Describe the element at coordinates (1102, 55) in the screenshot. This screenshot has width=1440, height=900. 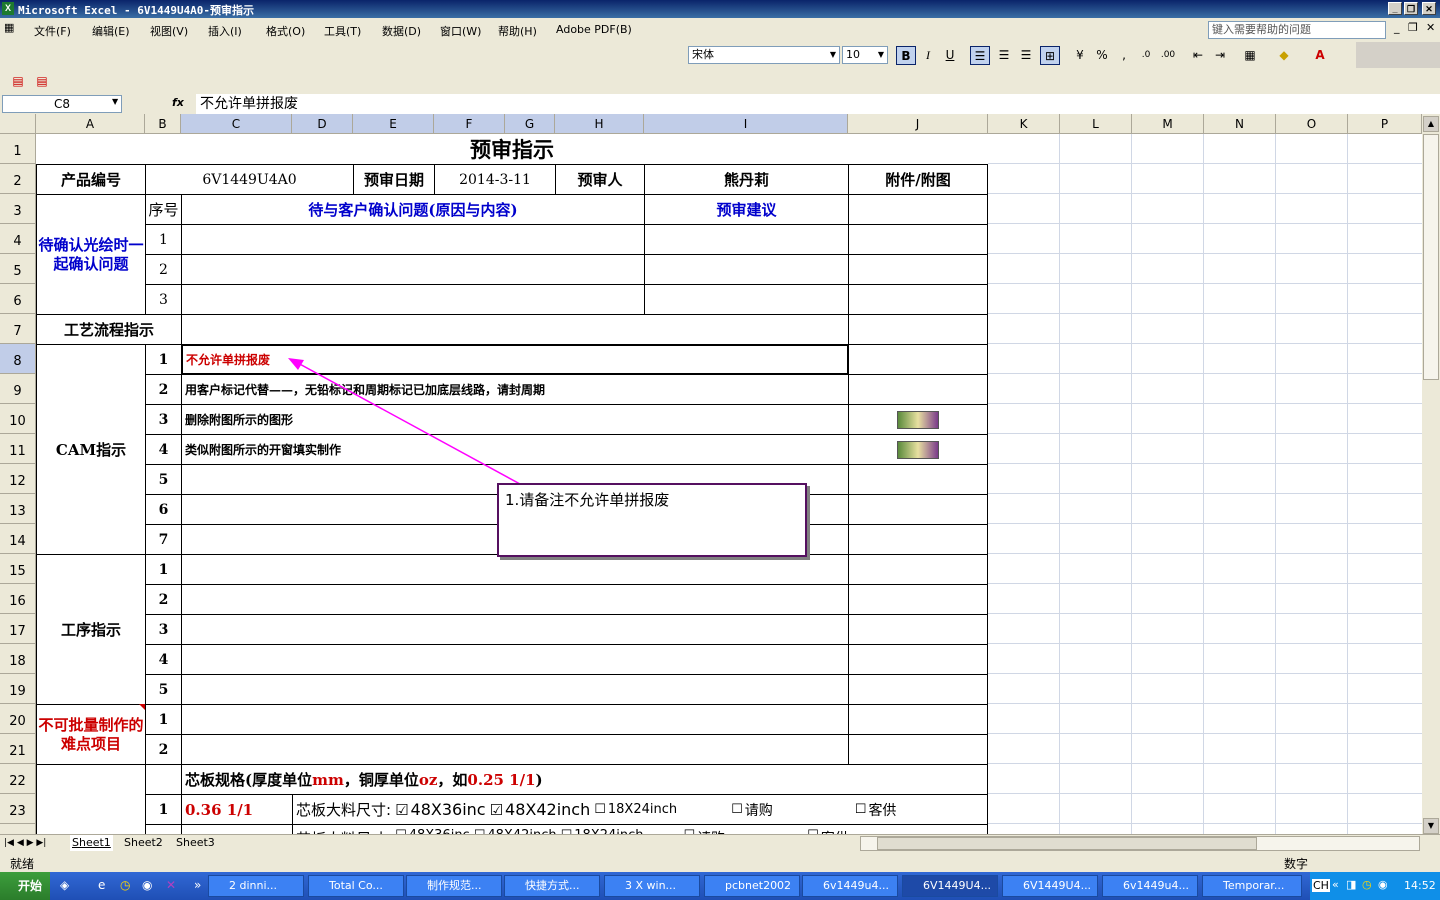
I see `percent-button: %` at that location.